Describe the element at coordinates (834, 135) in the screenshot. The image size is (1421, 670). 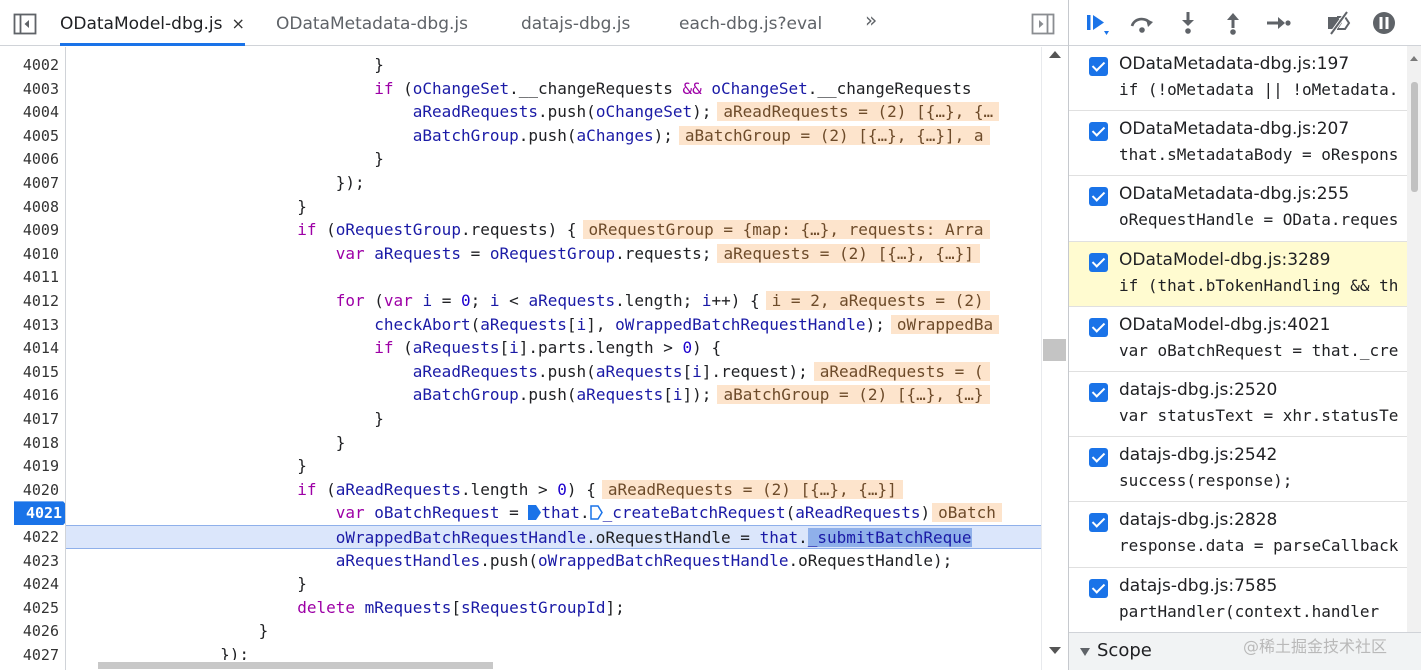
I see `inline-value: aBatchGroup = (2) [{…}, {…}], a` at that location.